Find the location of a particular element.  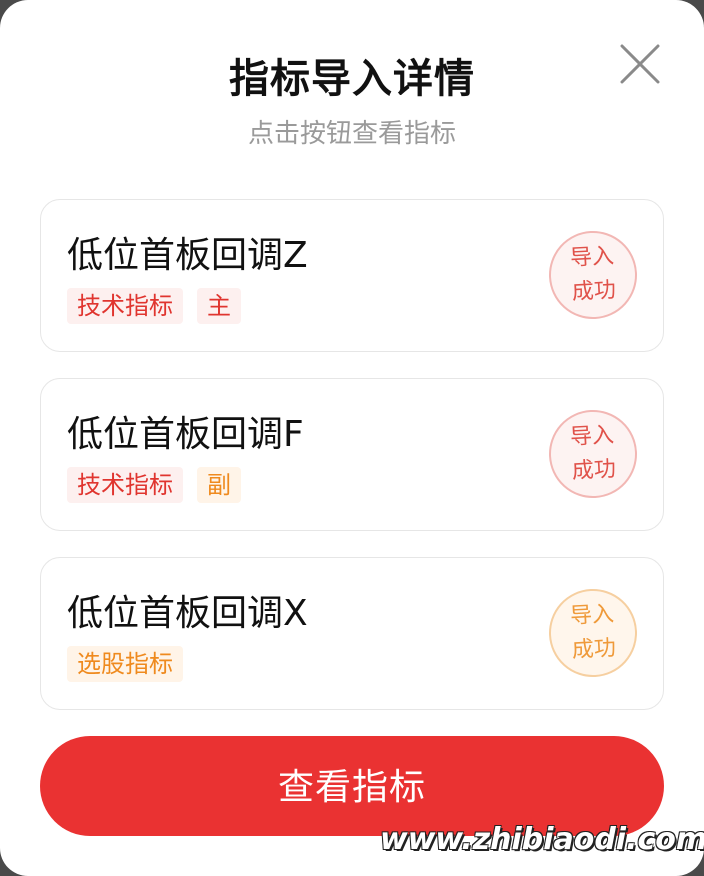

watermark-text: www.zhibiaodi.com is located at coordinates (542, 839).